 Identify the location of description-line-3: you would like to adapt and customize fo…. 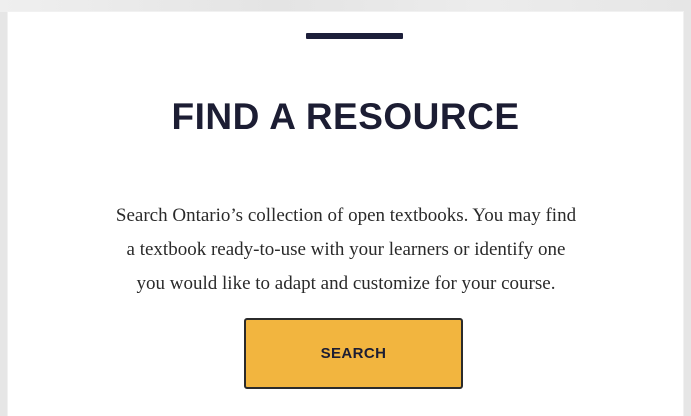
(346, 283).